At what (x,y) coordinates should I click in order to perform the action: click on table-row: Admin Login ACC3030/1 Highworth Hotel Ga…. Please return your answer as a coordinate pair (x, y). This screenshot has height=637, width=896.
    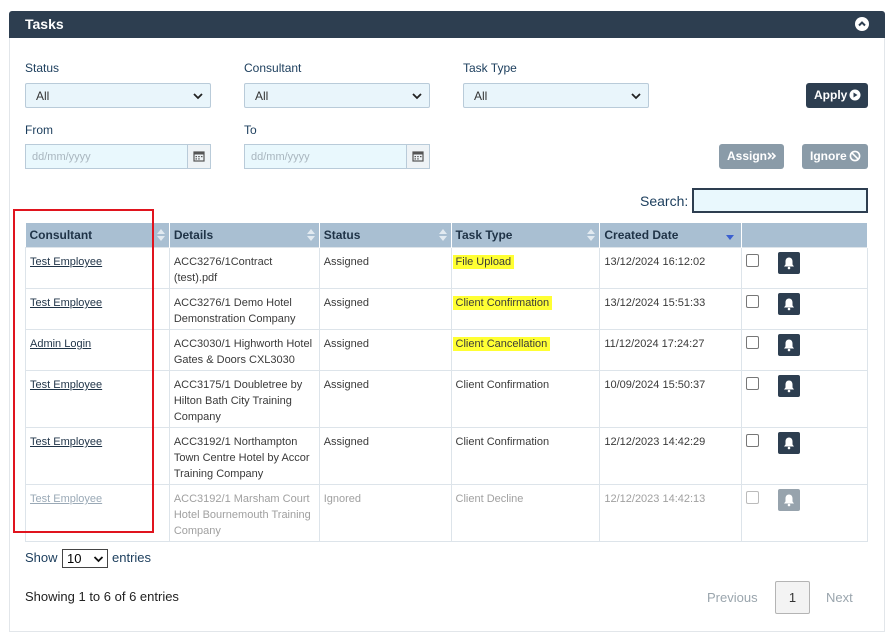
    Looking at the image, I should click on (446, 350).